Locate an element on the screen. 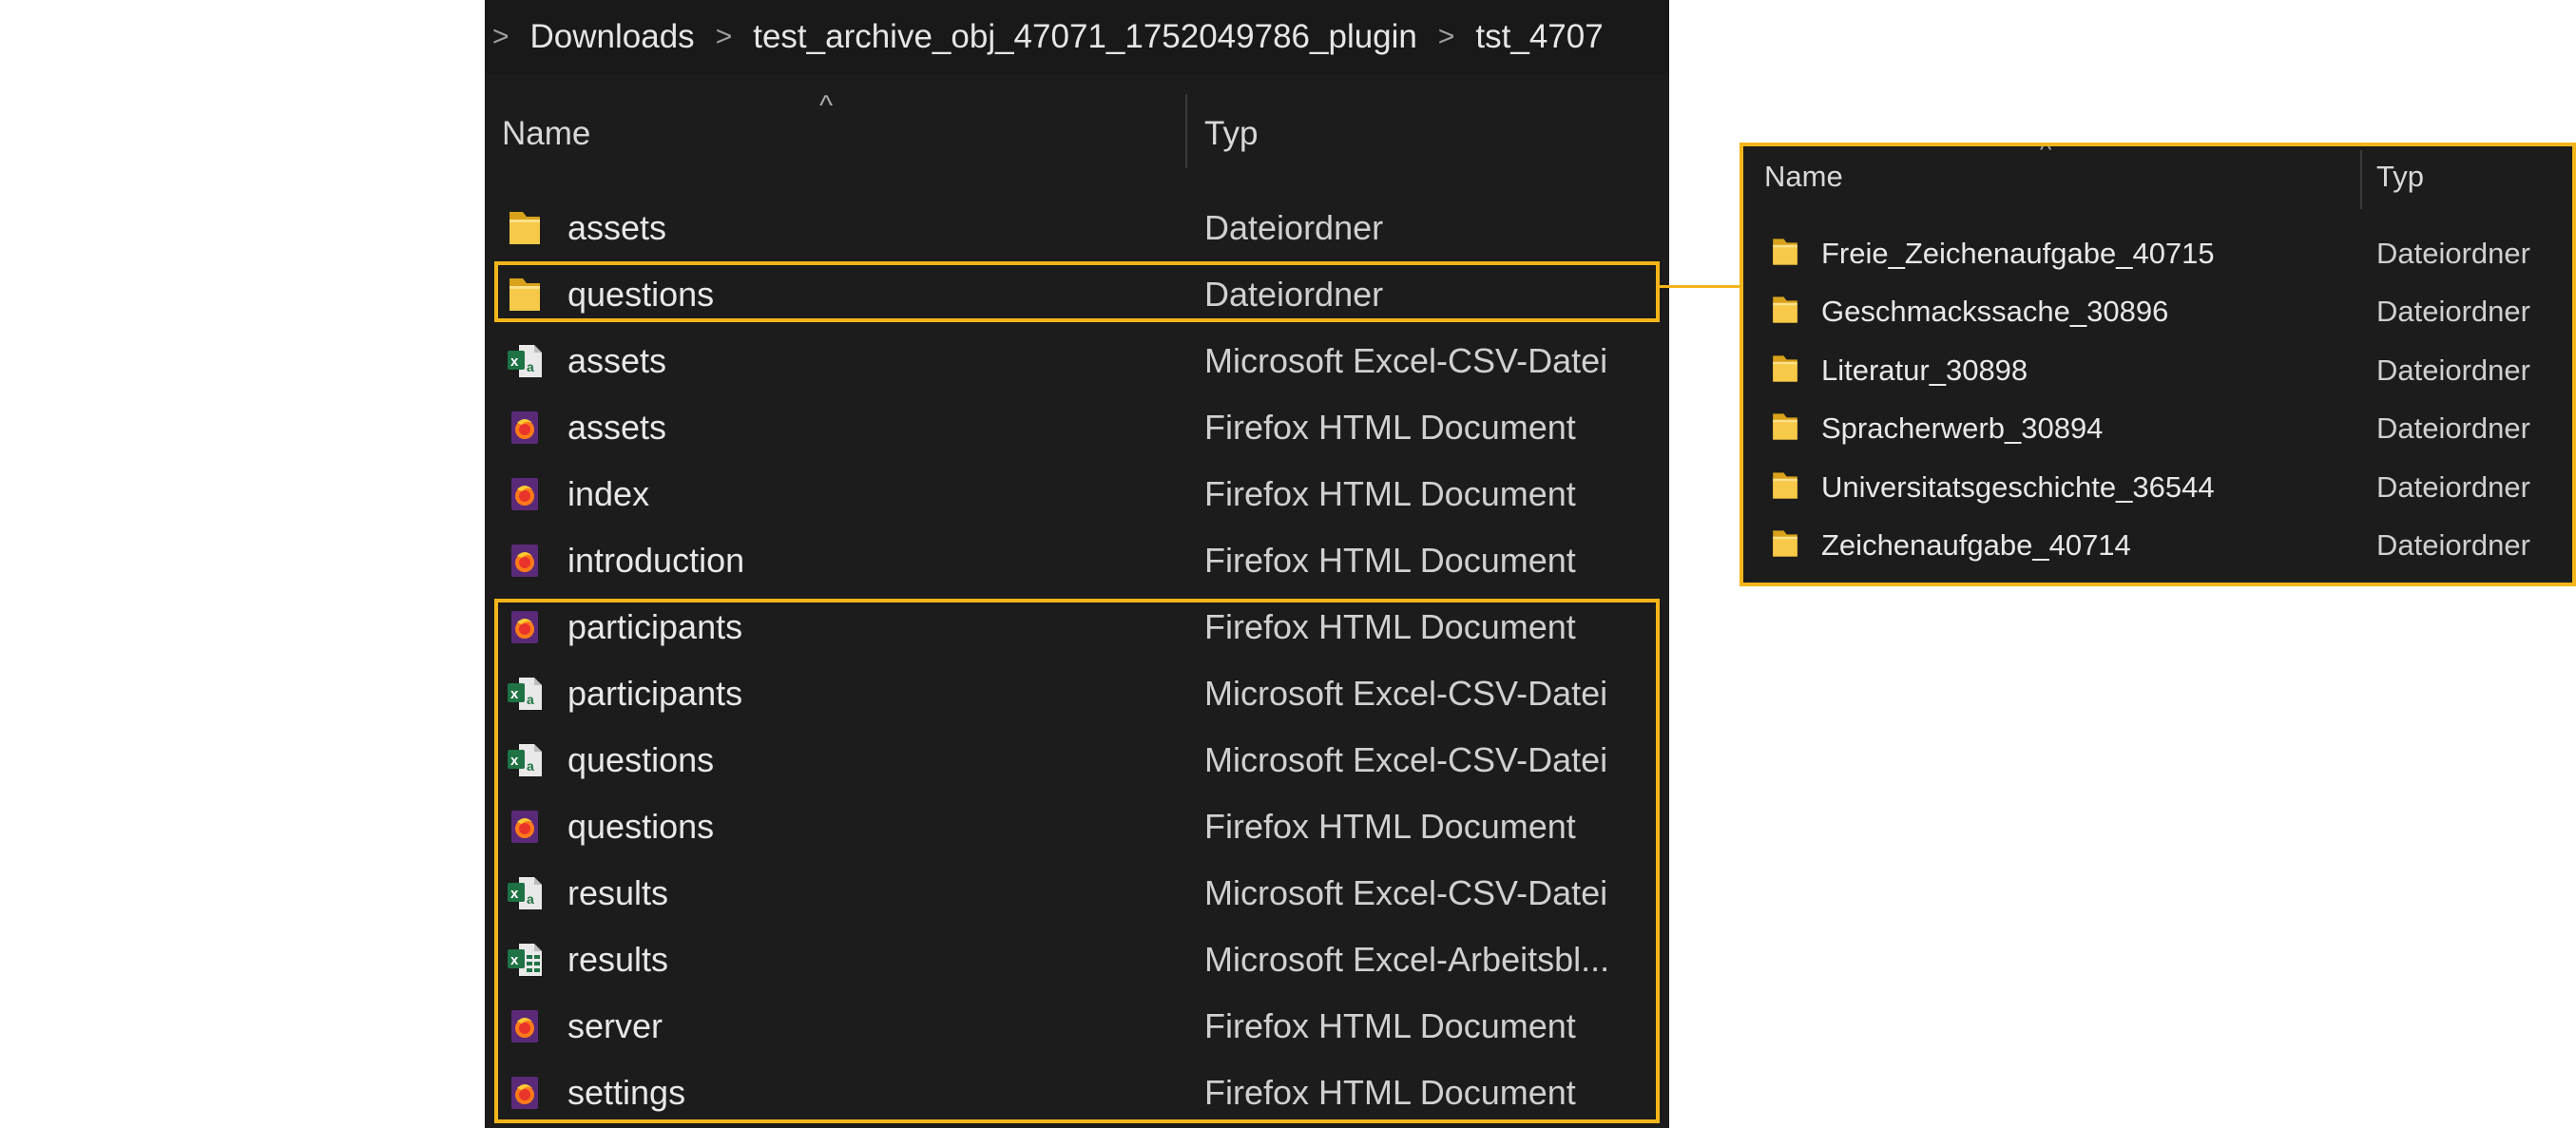  subfolder-name: Literatur_30898 is located at coordinates (1925, 370).